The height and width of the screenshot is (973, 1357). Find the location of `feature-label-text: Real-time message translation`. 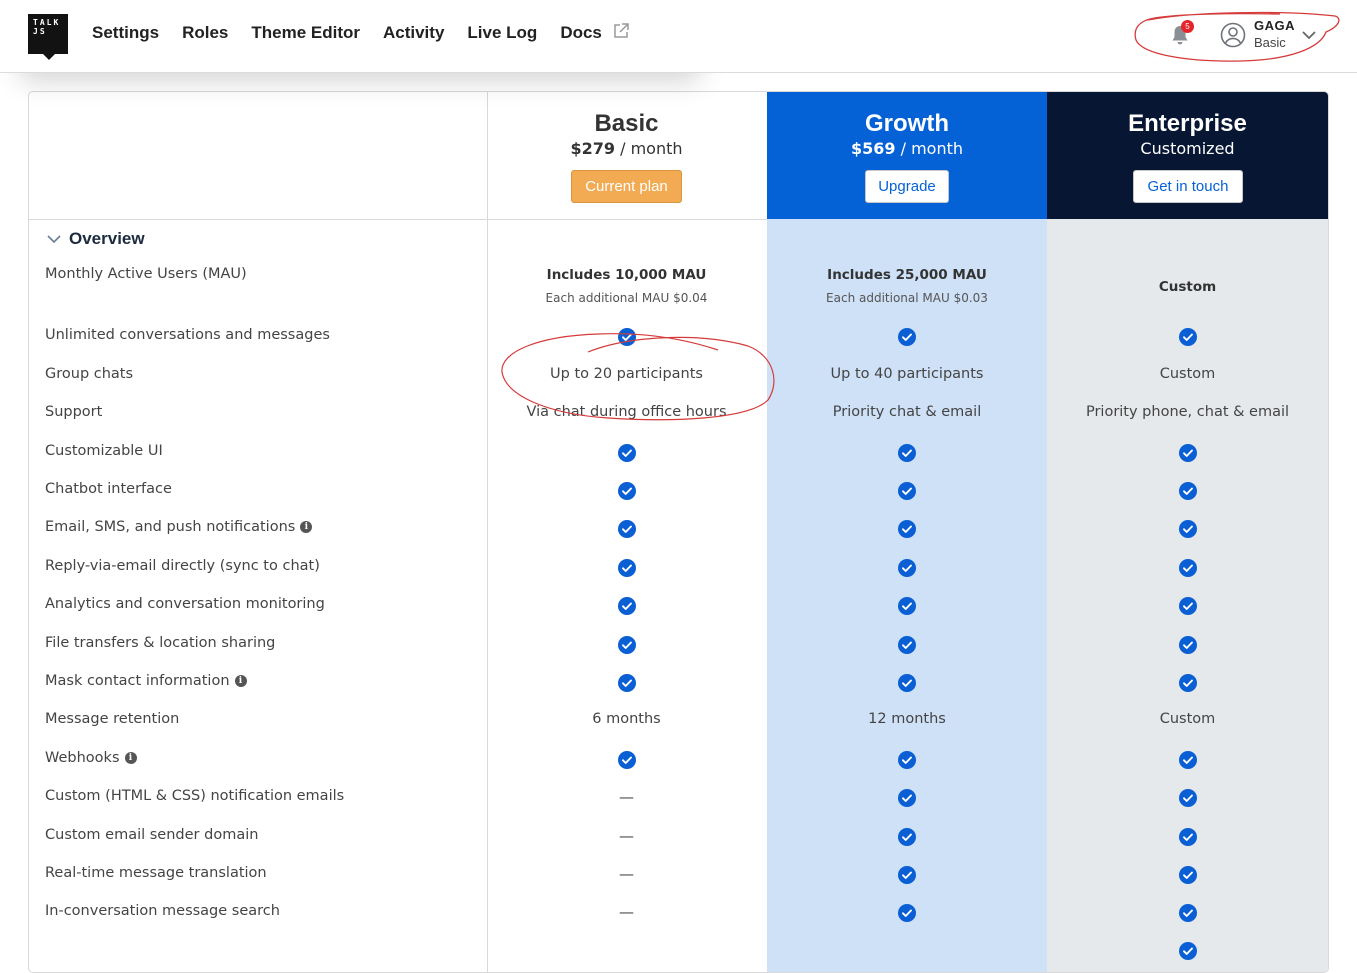

feature-label-text: Real-time message translation is located at coordinates (156, 873).